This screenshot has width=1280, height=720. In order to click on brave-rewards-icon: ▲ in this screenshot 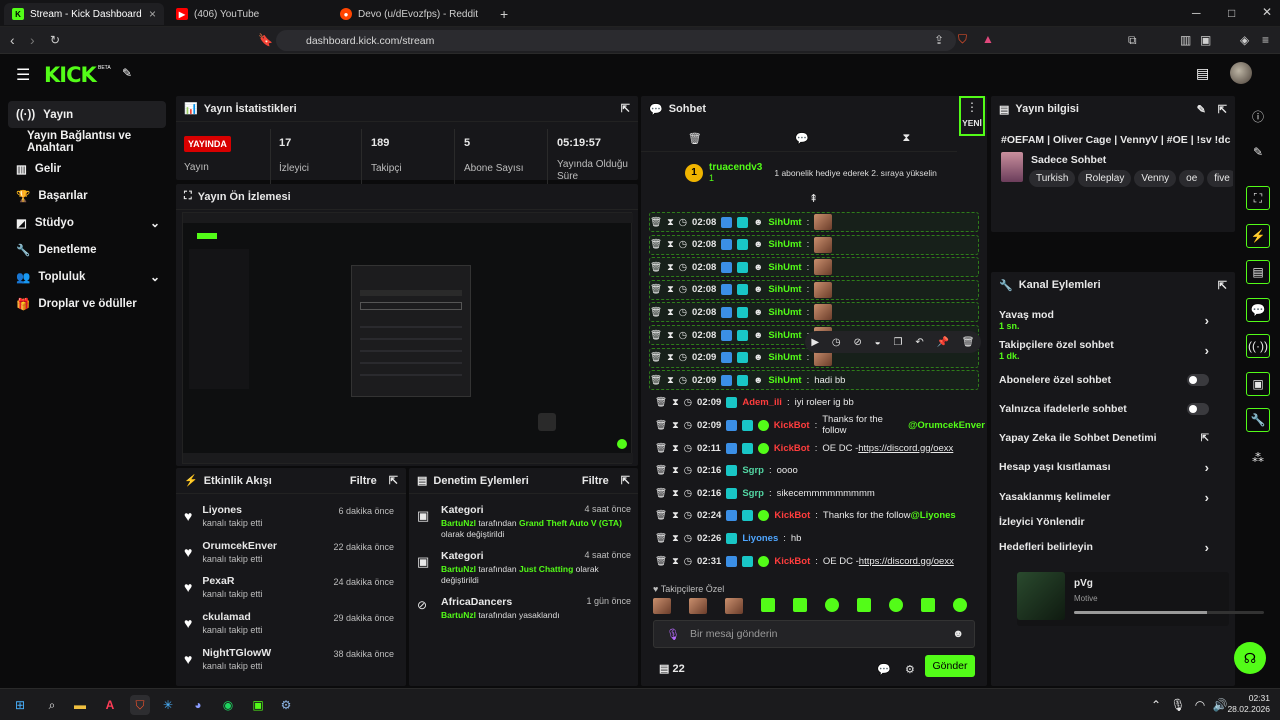, I will do `click(988, 39)`.